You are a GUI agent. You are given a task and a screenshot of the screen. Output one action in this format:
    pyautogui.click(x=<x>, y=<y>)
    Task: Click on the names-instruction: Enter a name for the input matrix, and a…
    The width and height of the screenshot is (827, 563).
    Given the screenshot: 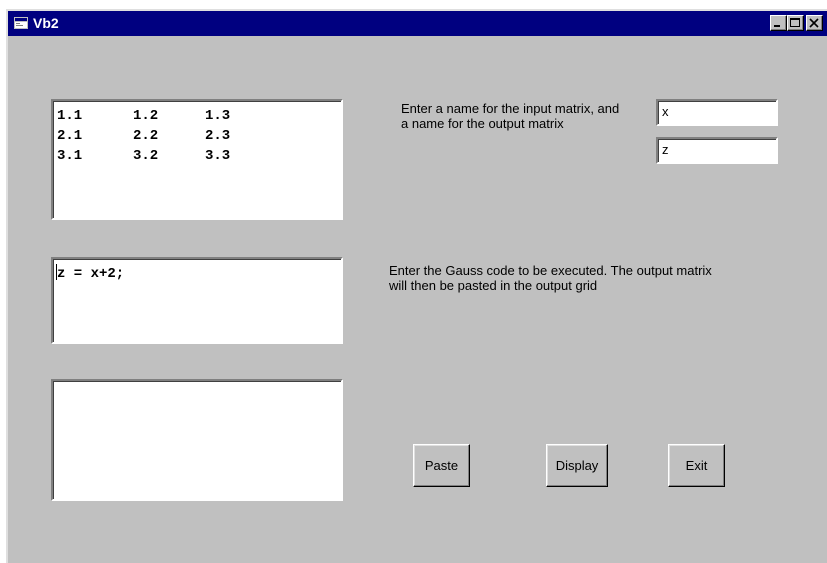 What is the action you would take?
    pyautogui.click(x=510, y=116)
    